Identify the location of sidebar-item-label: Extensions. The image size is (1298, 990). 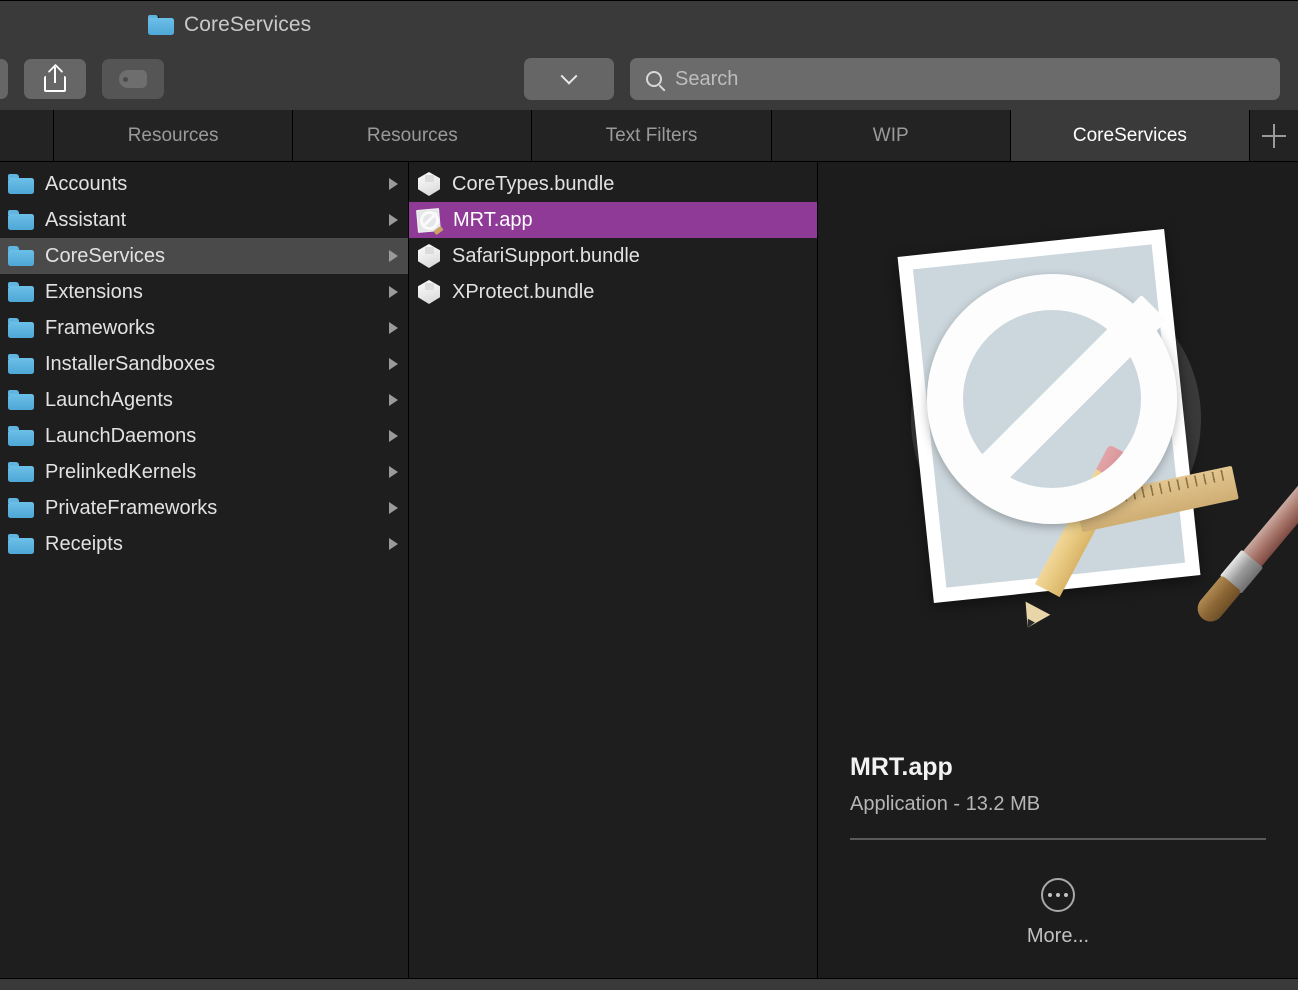
(94, 291).